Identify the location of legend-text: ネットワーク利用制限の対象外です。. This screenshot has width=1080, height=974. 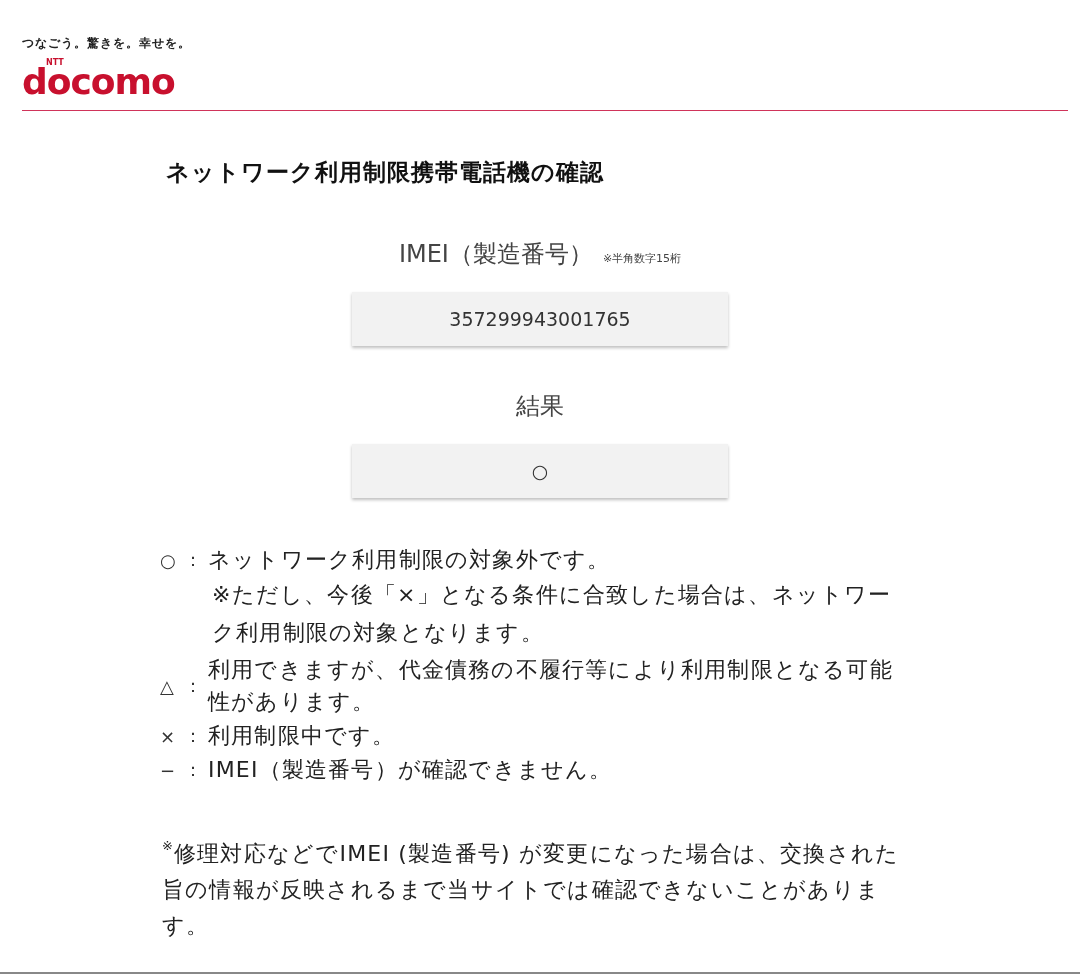
(410, 560).